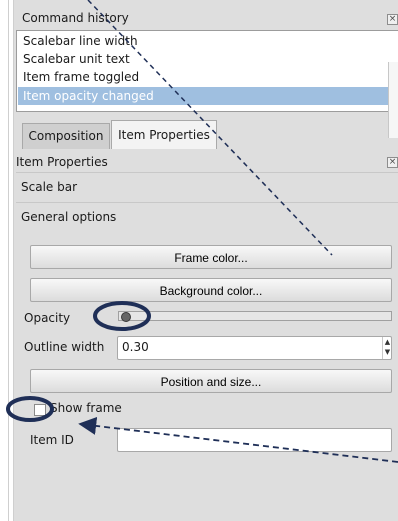  What do you see at coordinates (122, 316) in the screenshot?
I see `highlight-ellipse-opacity` at bounding box center [122, 316].